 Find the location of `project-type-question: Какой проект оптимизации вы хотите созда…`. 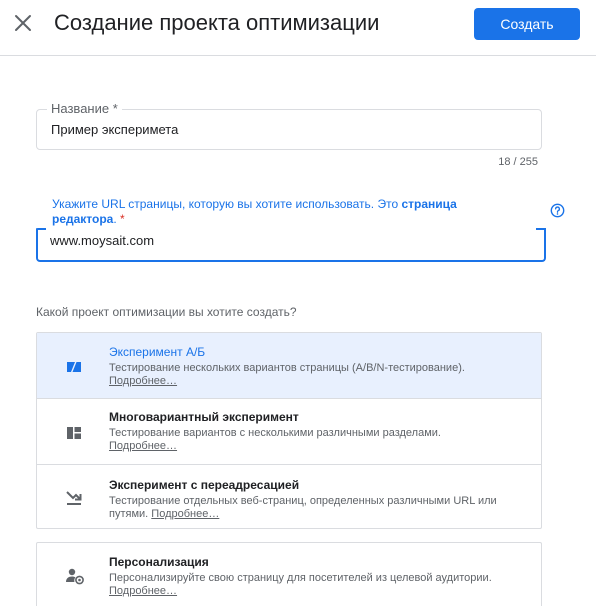

project-type-question: Какой проект оптимизации вы хотите созда… is located at coordinates (166, 312).